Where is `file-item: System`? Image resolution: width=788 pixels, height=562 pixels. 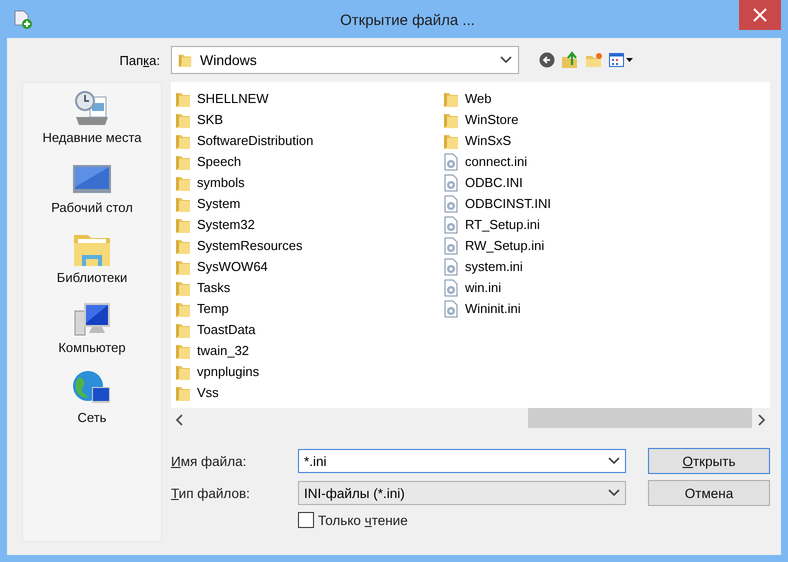 file-item: System is located at coordinates (218, 203).